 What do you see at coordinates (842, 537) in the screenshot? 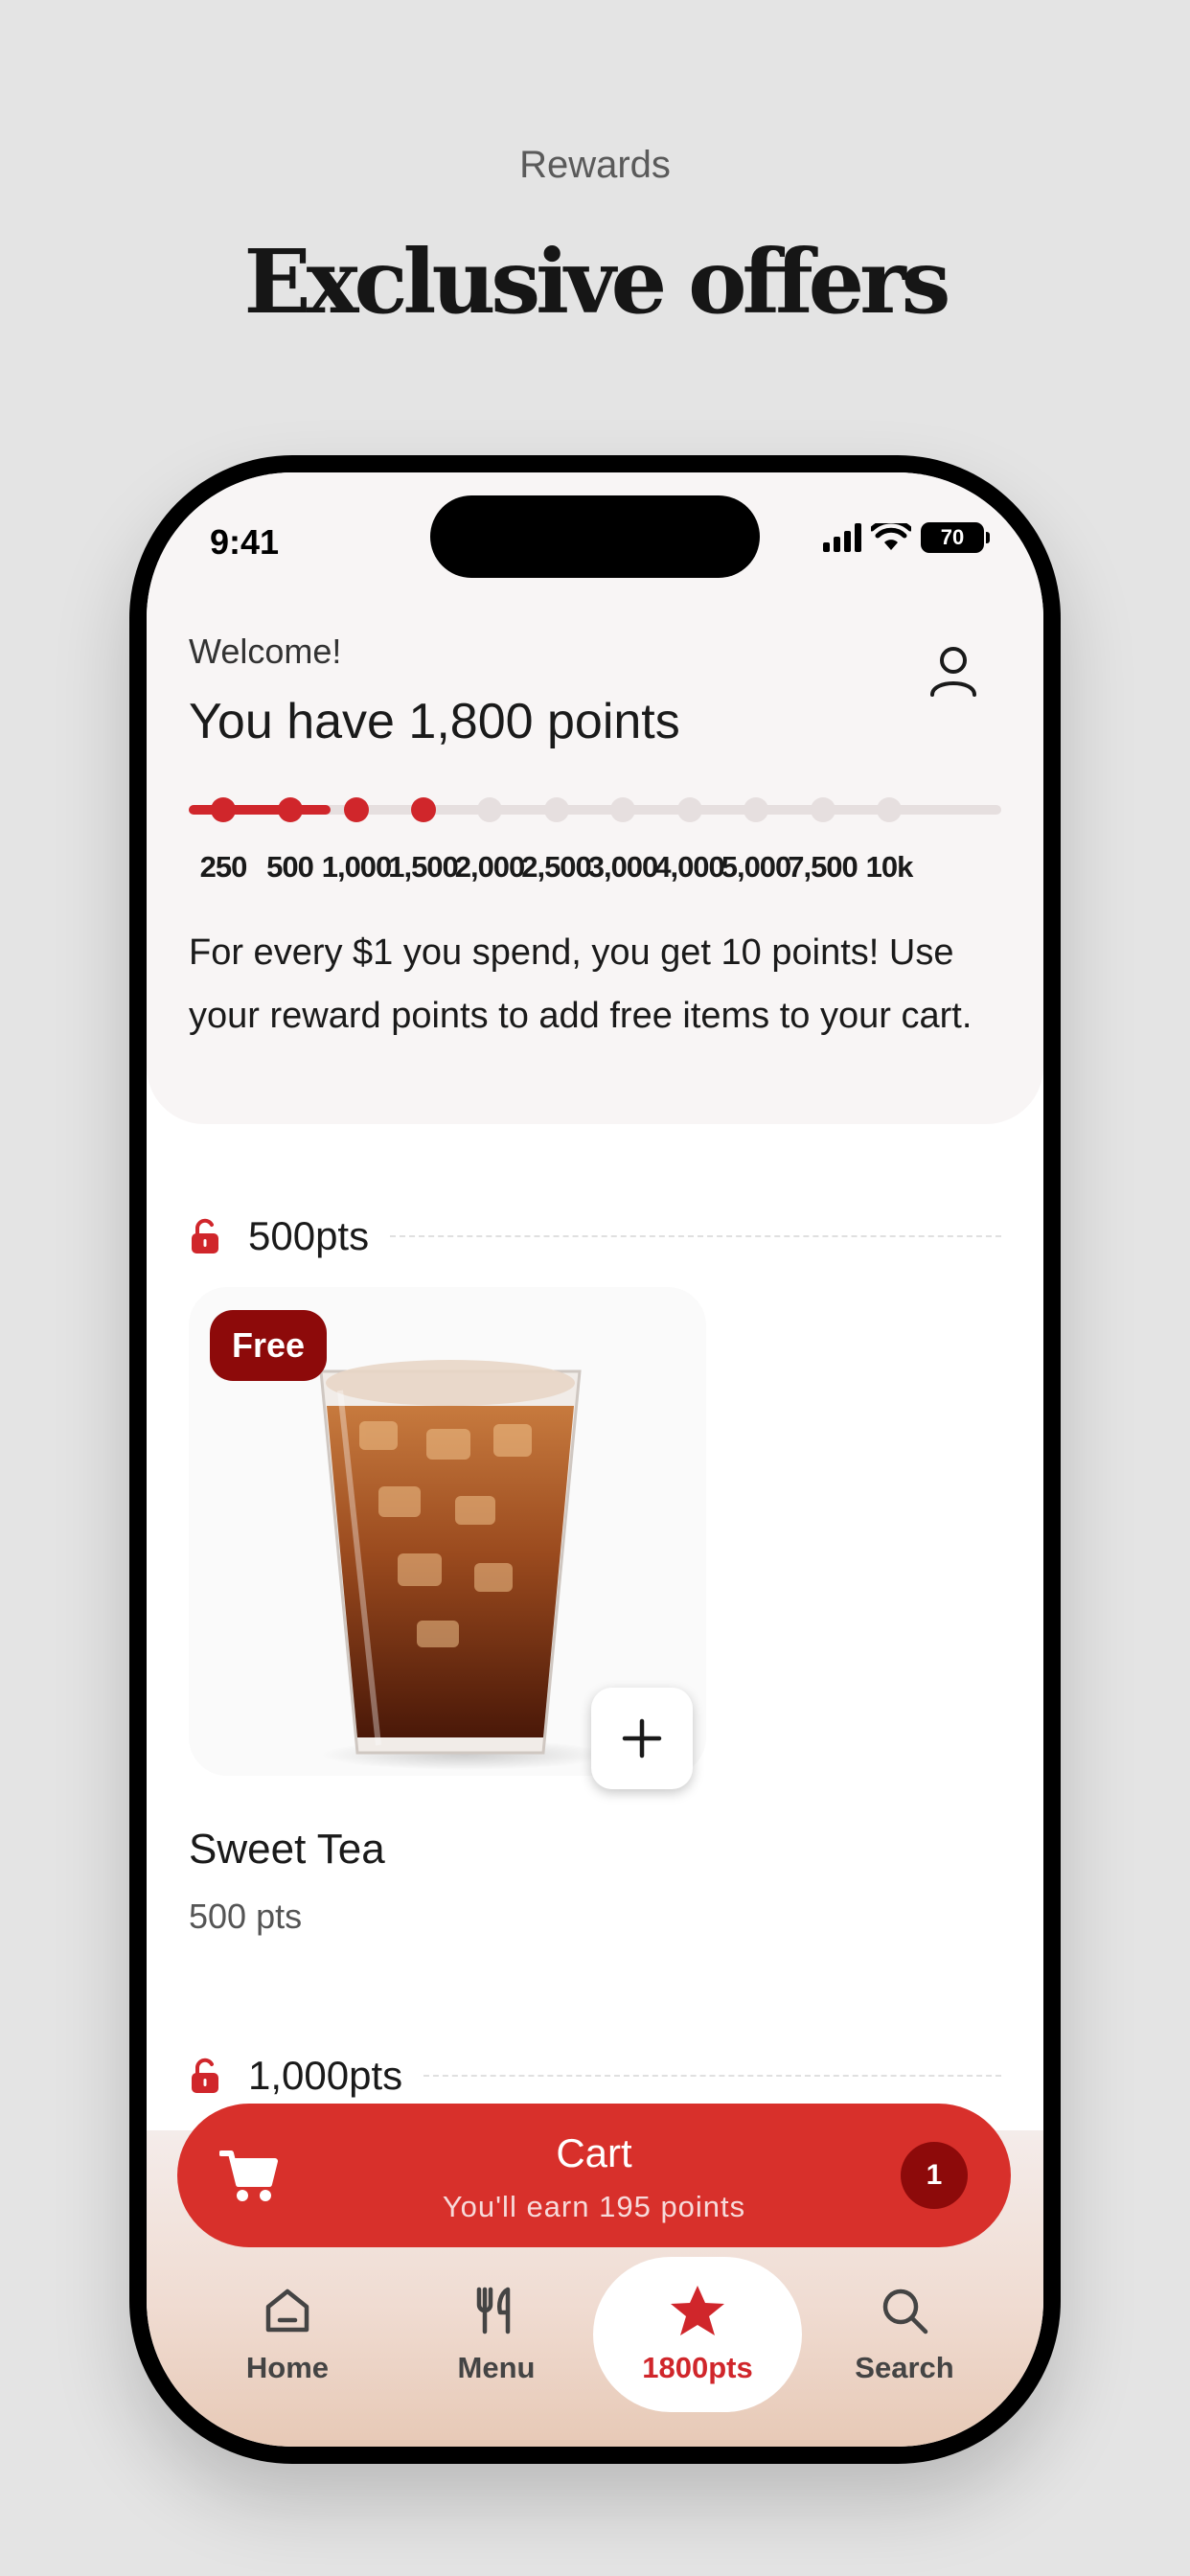
I see `cellular-signal-icon` at bounding box center [842, 537].